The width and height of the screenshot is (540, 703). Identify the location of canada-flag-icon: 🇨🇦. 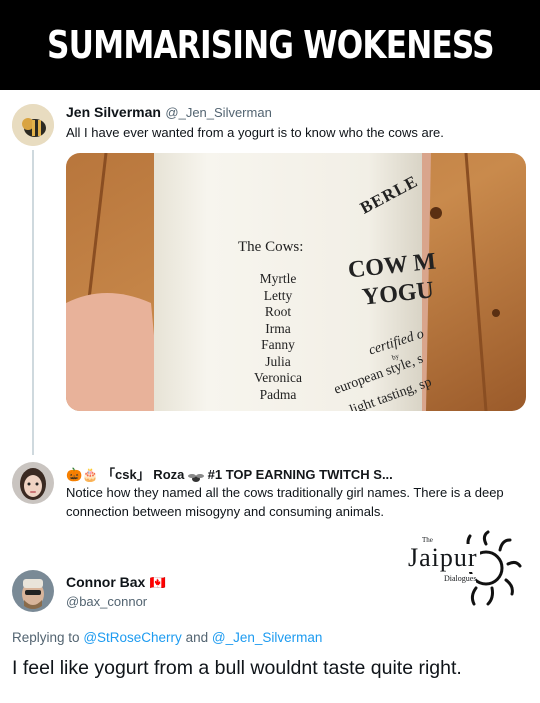
(157, 582).